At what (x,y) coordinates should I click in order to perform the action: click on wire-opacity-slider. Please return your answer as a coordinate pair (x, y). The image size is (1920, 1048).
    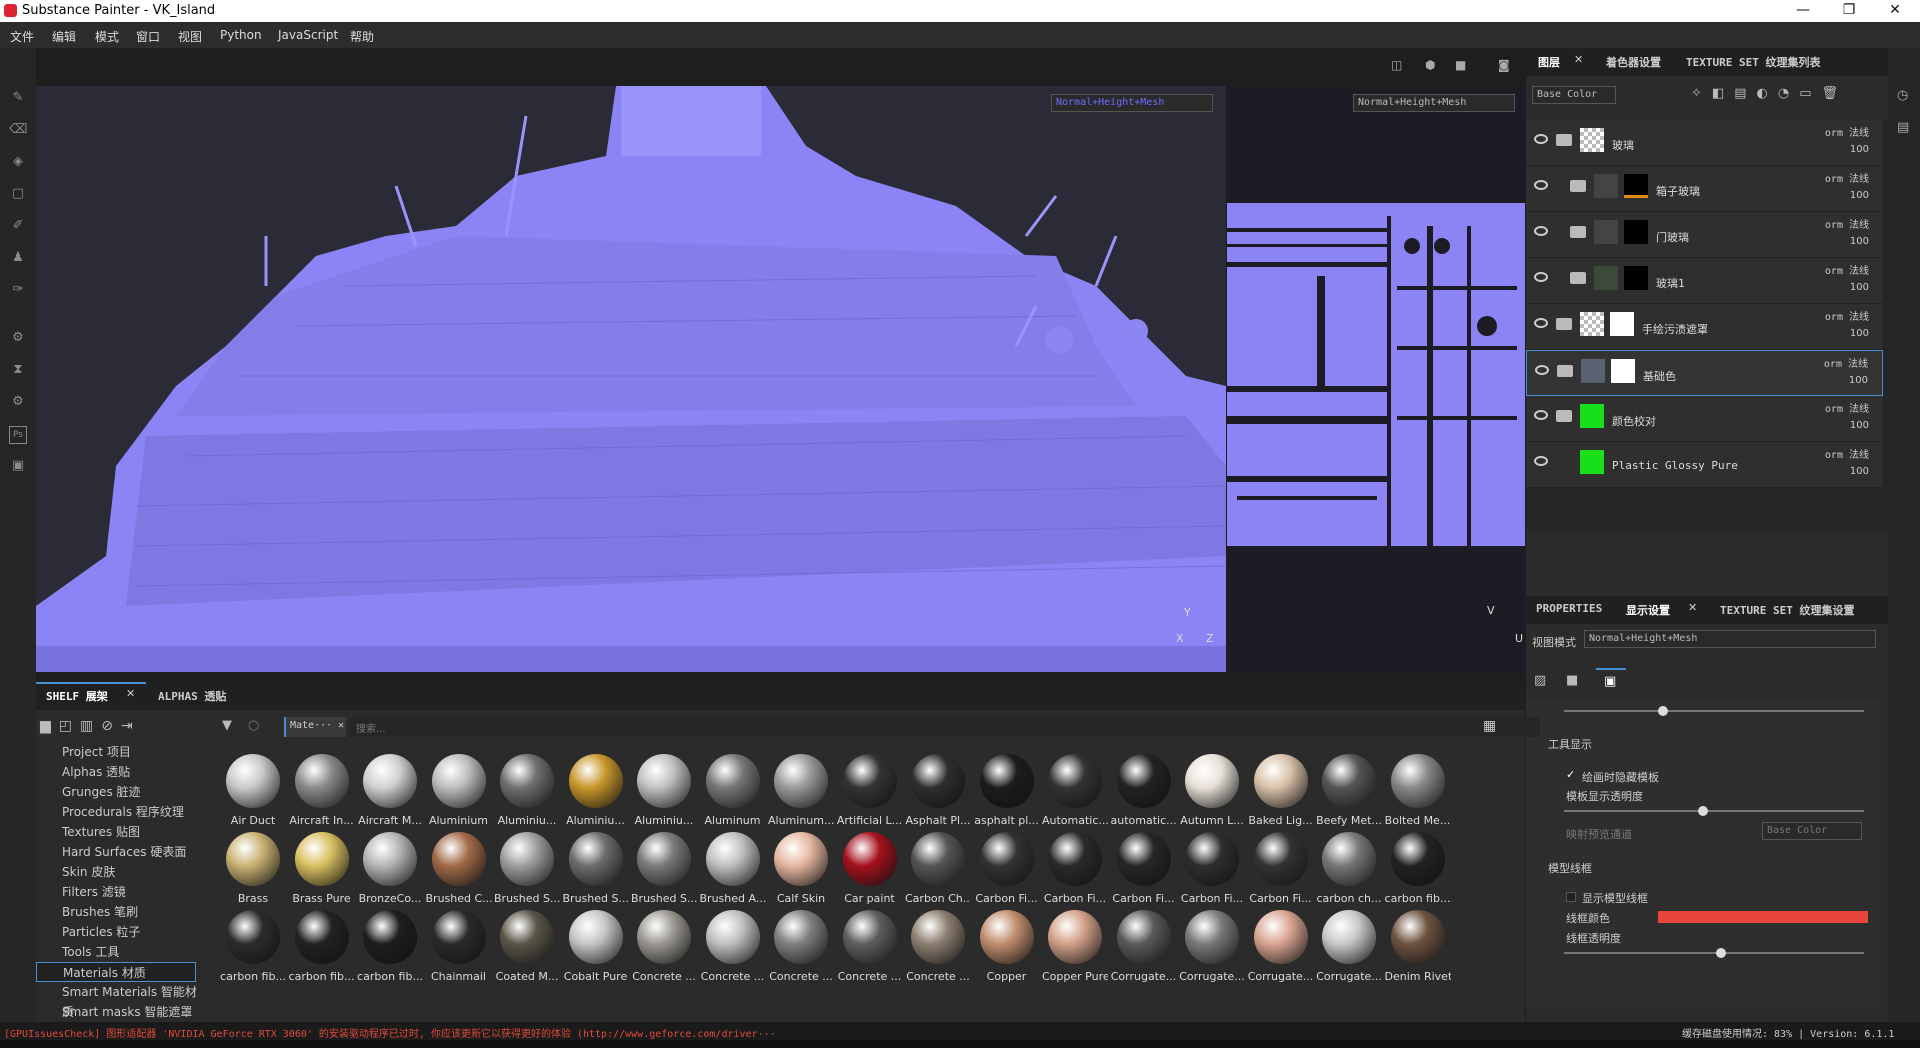
    Looking at the image, I should click on (1714, 953).